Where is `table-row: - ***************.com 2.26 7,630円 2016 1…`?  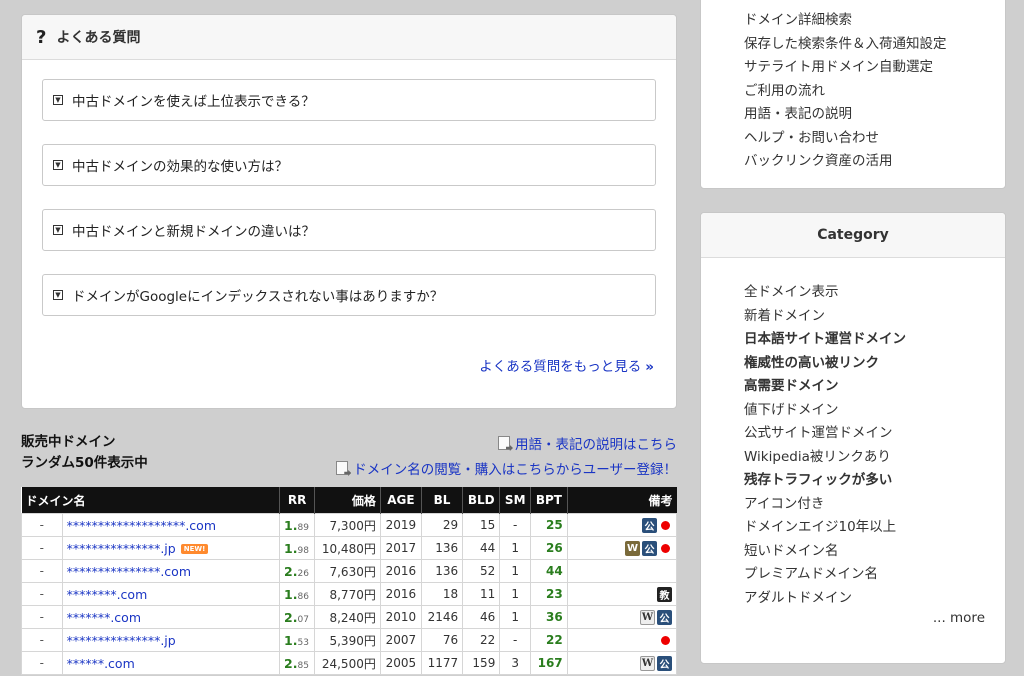
table-row: - ***************.com 2.26 7,630円 2016 1… is located at coordinates (349, 571).